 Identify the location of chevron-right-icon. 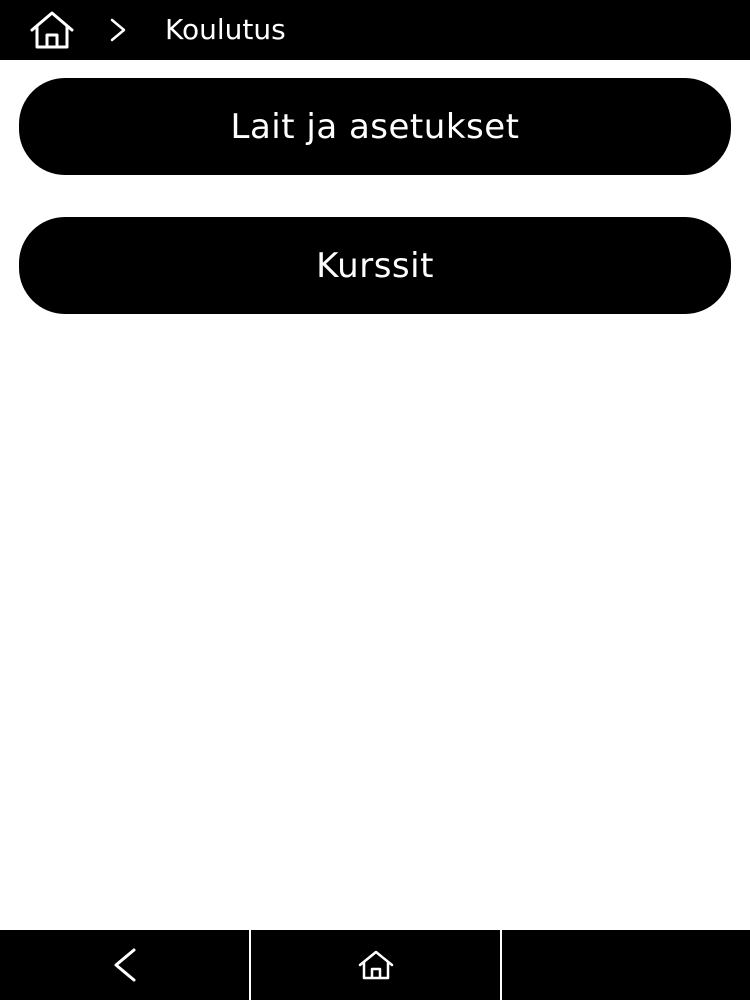
(118, 30).